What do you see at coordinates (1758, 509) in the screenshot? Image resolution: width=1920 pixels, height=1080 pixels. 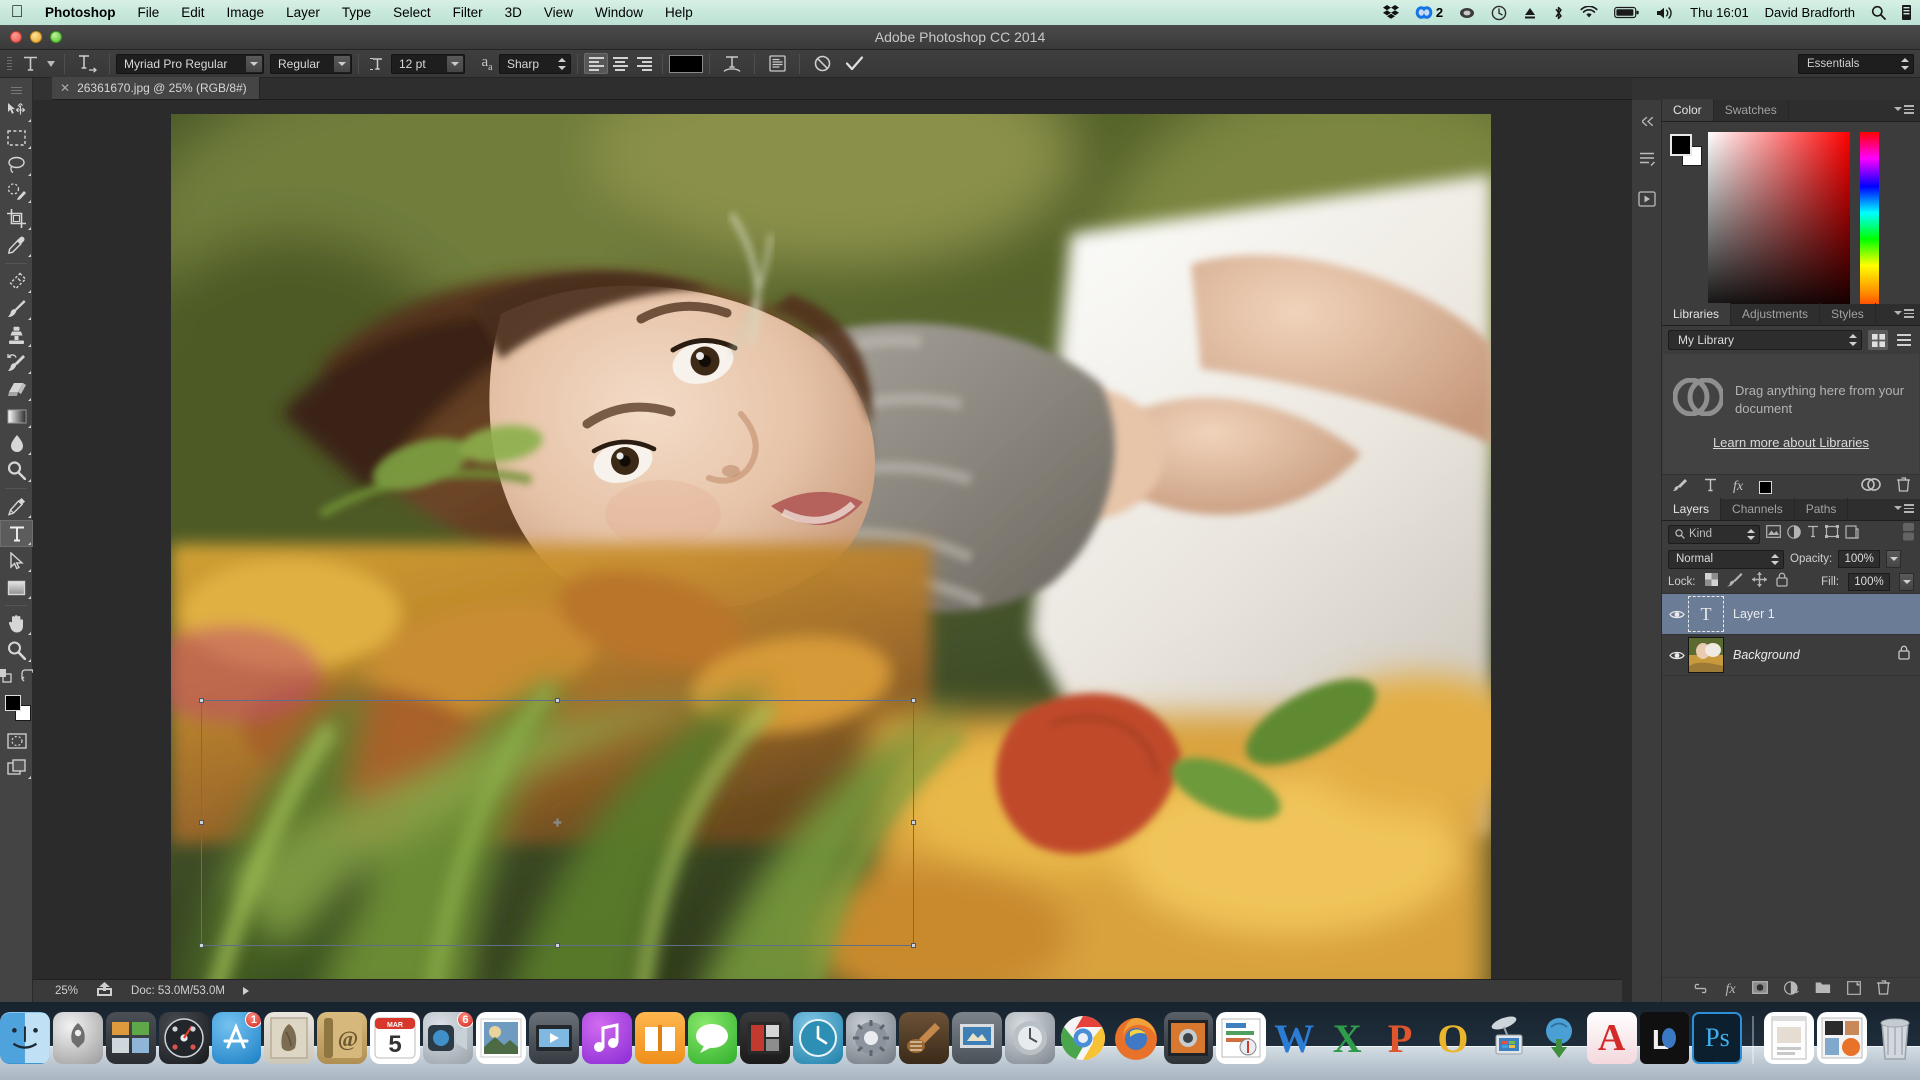 I see `tab-channels: Channels` at bounding box center [1758, 509].